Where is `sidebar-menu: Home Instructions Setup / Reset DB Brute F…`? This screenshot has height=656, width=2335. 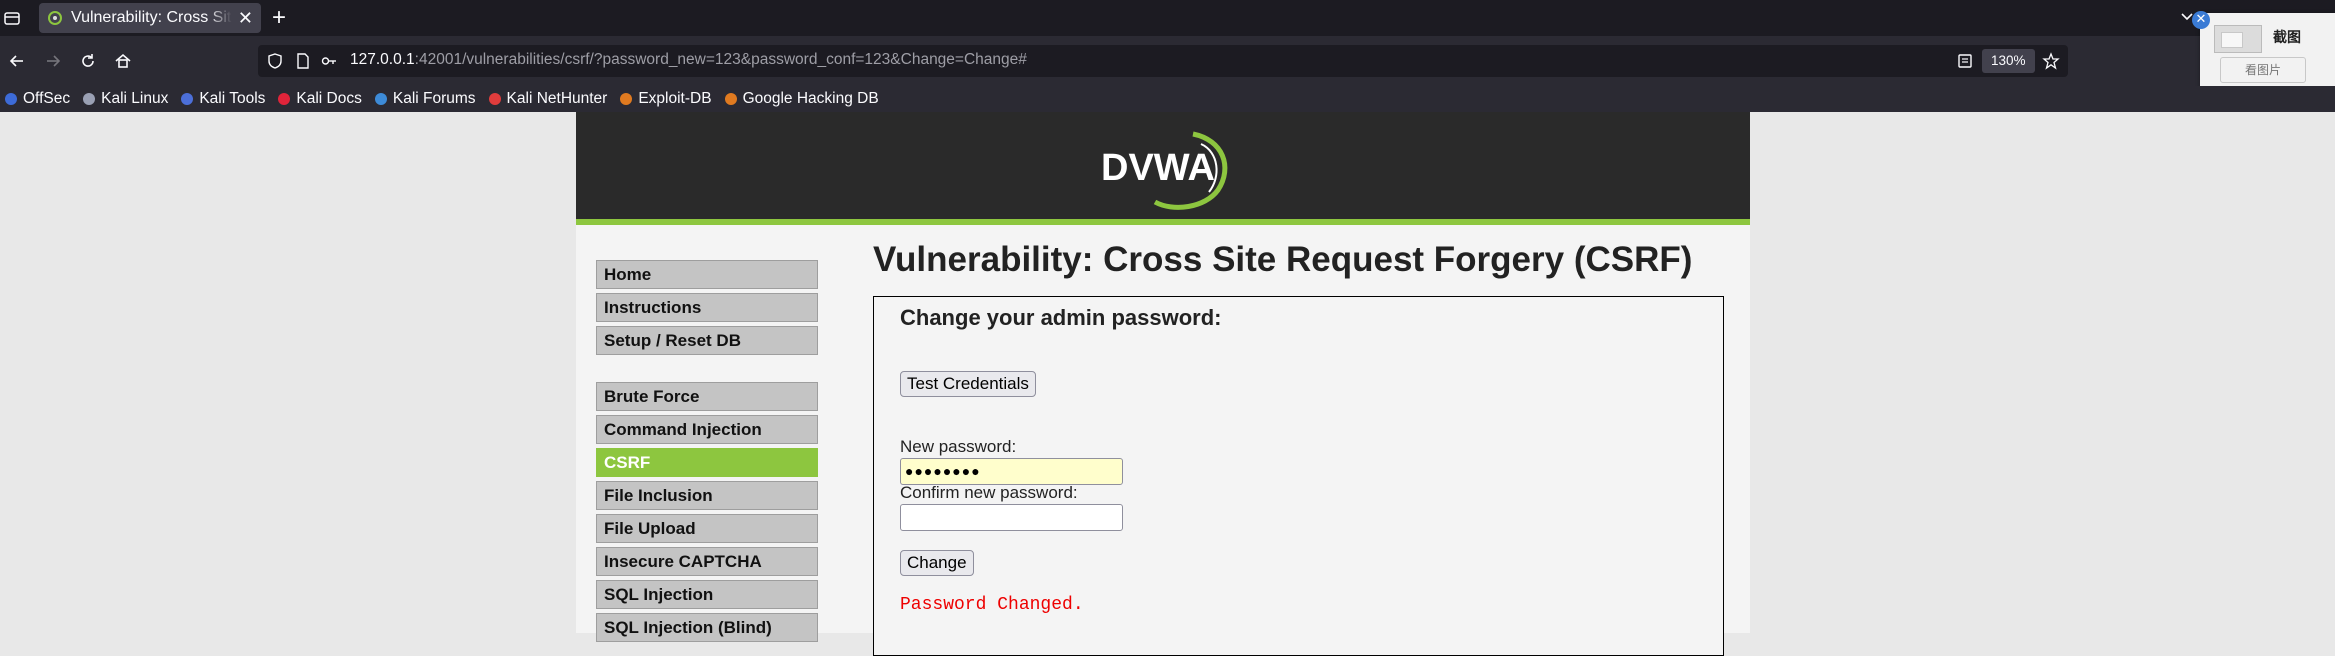 sidebar-menu: Home Instructions Setup / Reset DB Brute F… is located at coordinates (707, 453).